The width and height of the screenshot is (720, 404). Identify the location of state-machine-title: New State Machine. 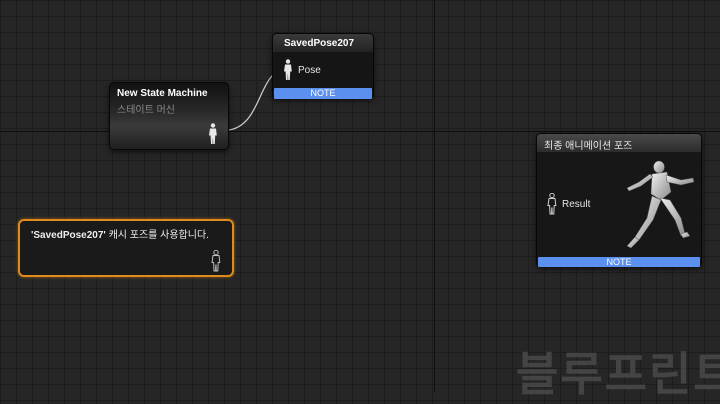
(162, 93).